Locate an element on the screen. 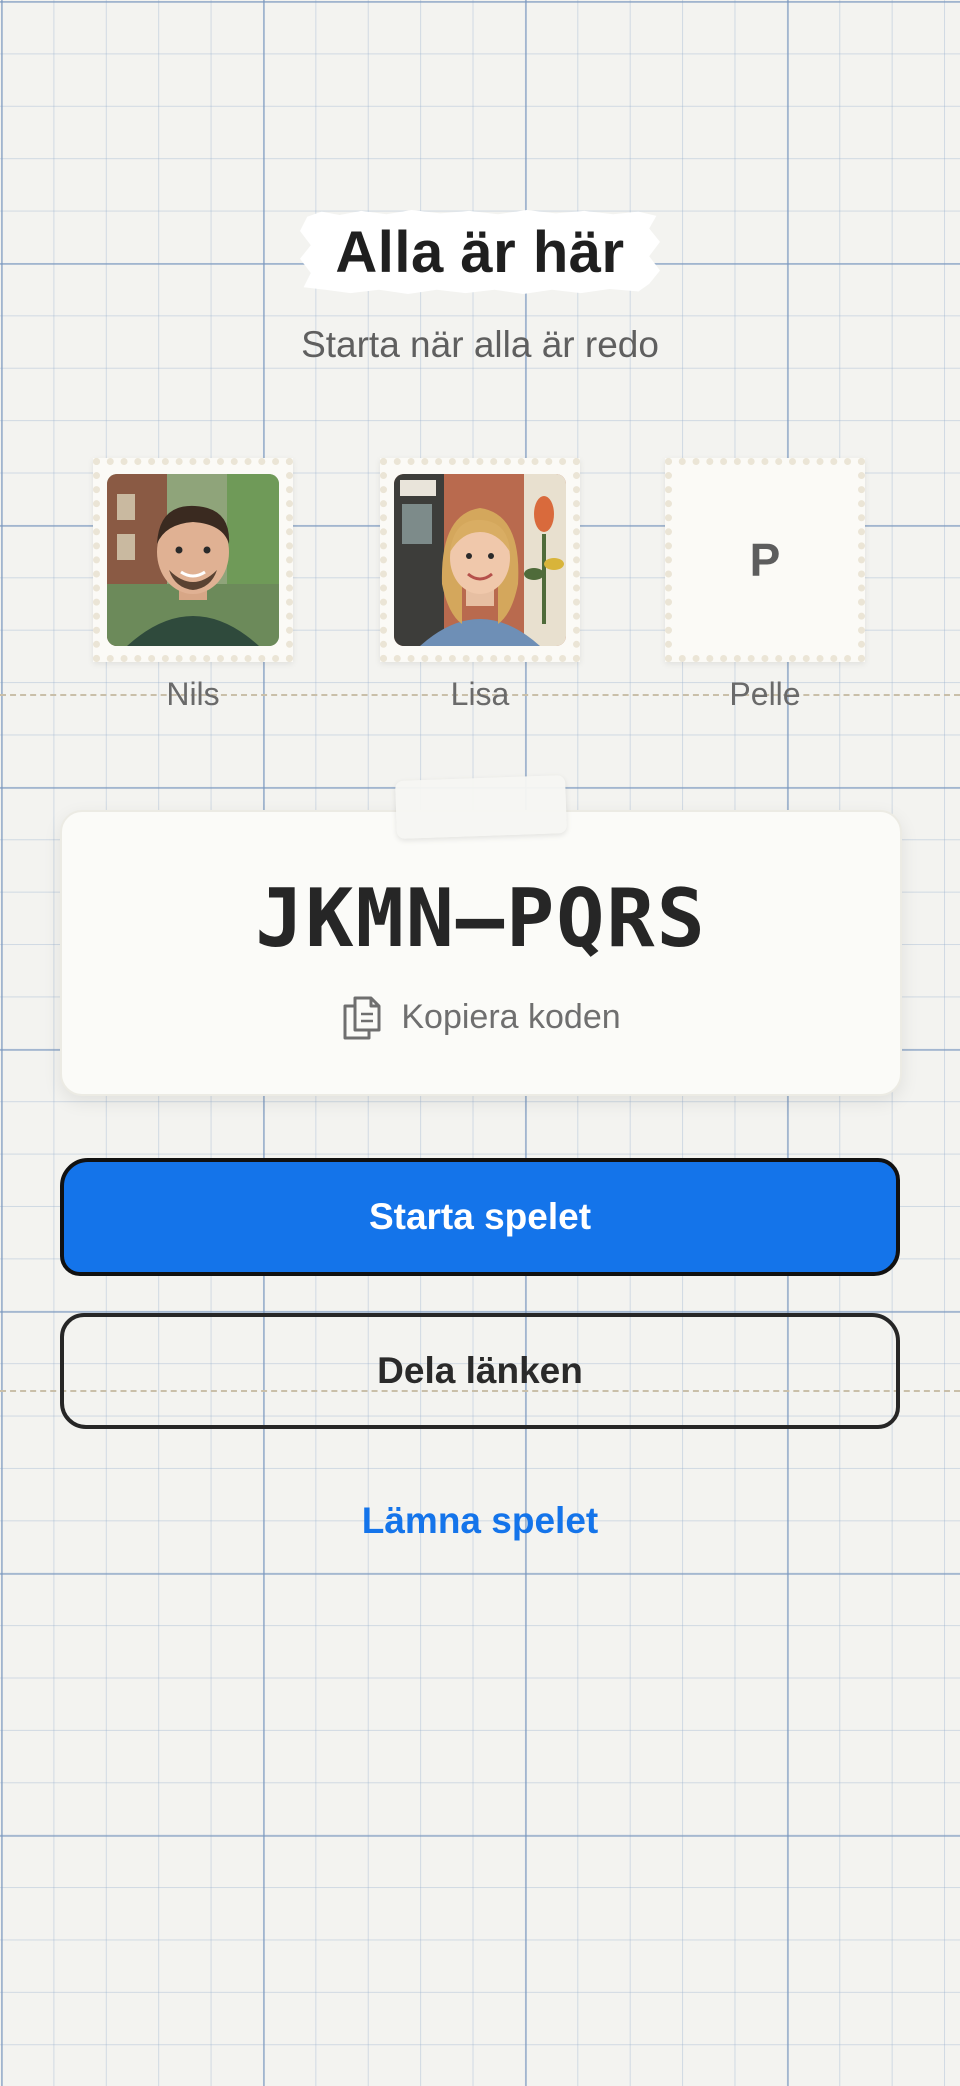 Image resolution: width=960 pixels, height=2086 pixels. title-container: Alla är här is located at coordinates (480, 252).